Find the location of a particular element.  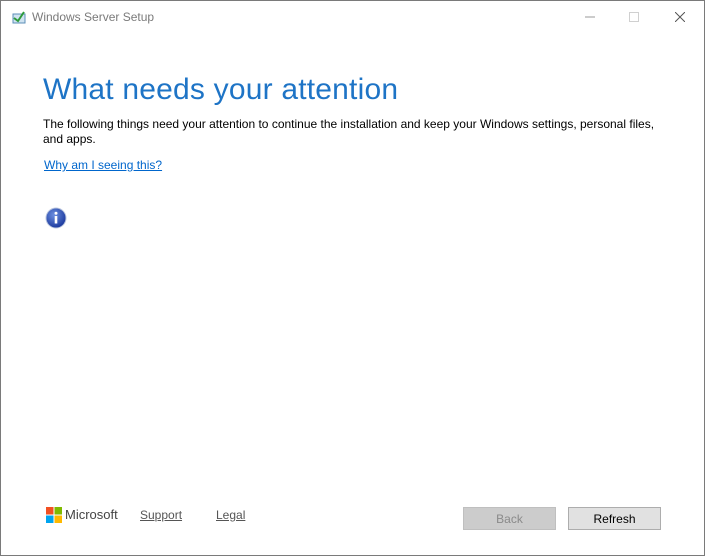

refresh-button: Refresh is located at coordinates (614, 518).